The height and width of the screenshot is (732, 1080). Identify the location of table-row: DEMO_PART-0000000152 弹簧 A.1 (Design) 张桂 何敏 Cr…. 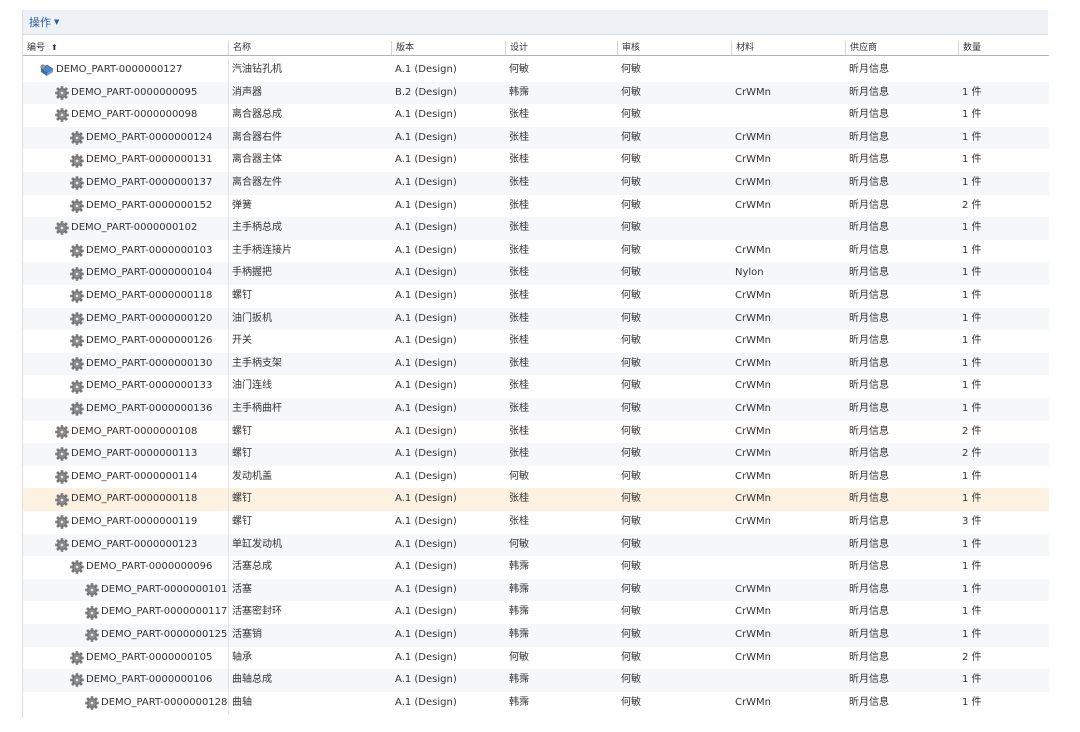
(536, 206).